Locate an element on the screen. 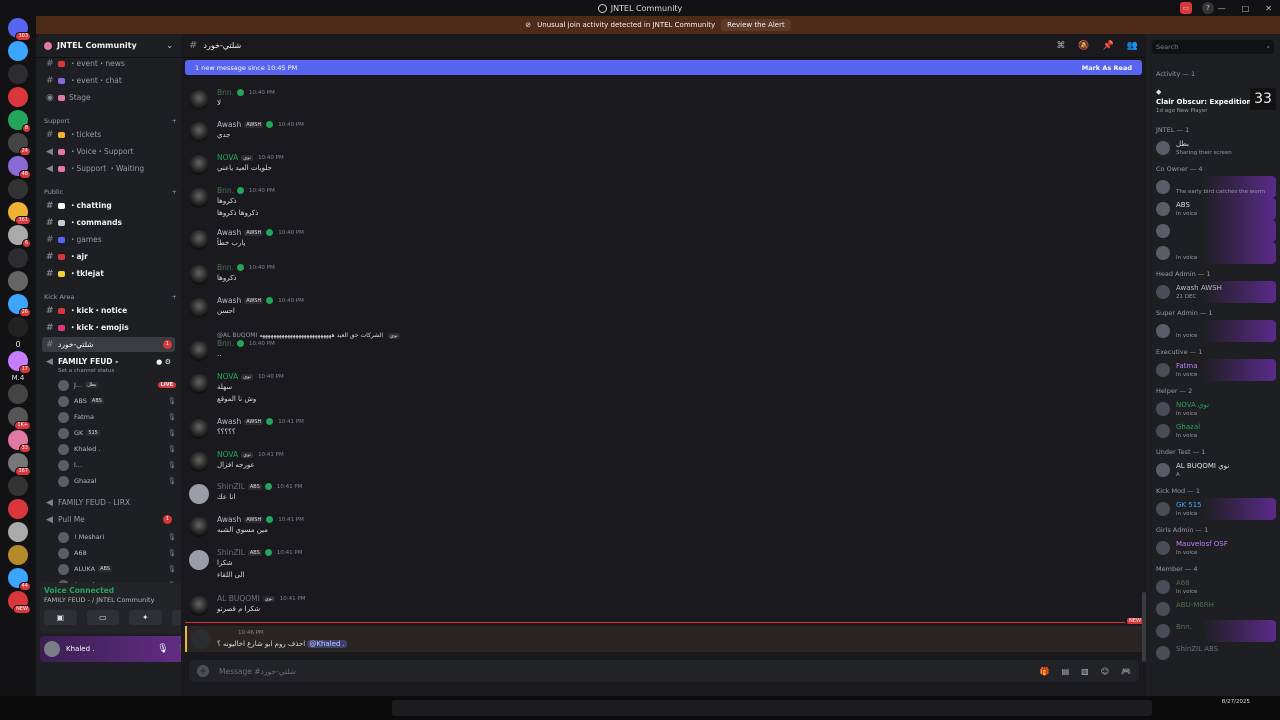 The image size is (1280, 720). voice-user: ABS ABS 🎙 is located at coordinates (117, 401).